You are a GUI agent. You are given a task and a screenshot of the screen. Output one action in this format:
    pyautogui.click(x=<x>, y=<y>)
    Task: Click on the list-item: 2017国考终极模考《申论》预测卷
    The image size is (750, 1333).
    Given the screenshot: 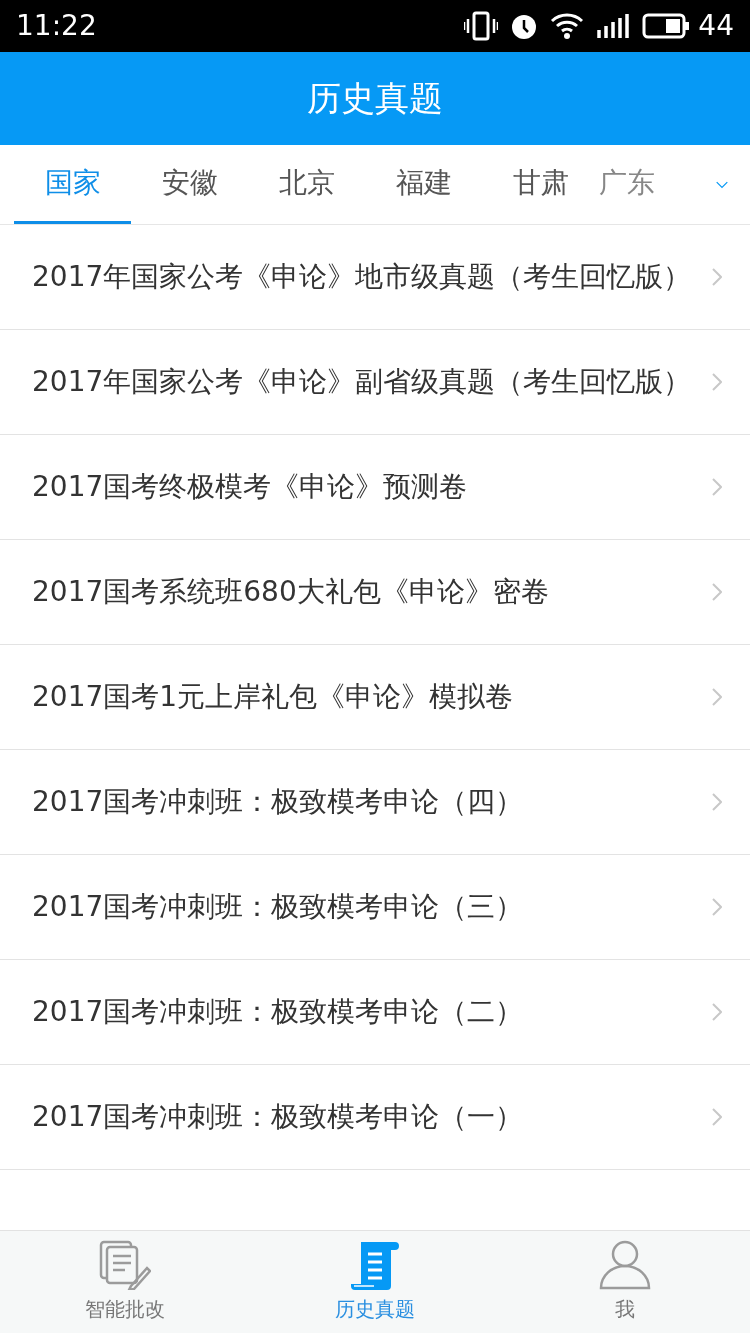 What is the action you would take?
    pyautogui.click(x=375, y=487)
    